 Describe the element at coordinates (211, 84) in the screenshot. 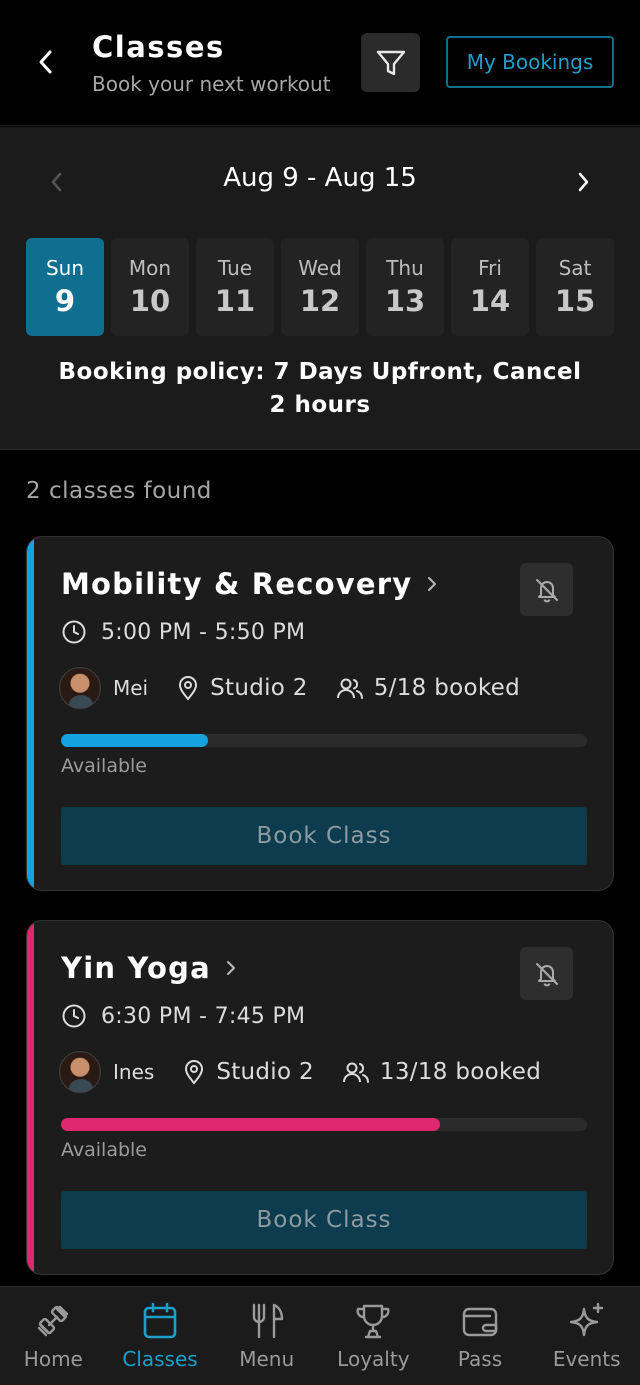

I see `page-subtitle: Book your next workout` at that location.